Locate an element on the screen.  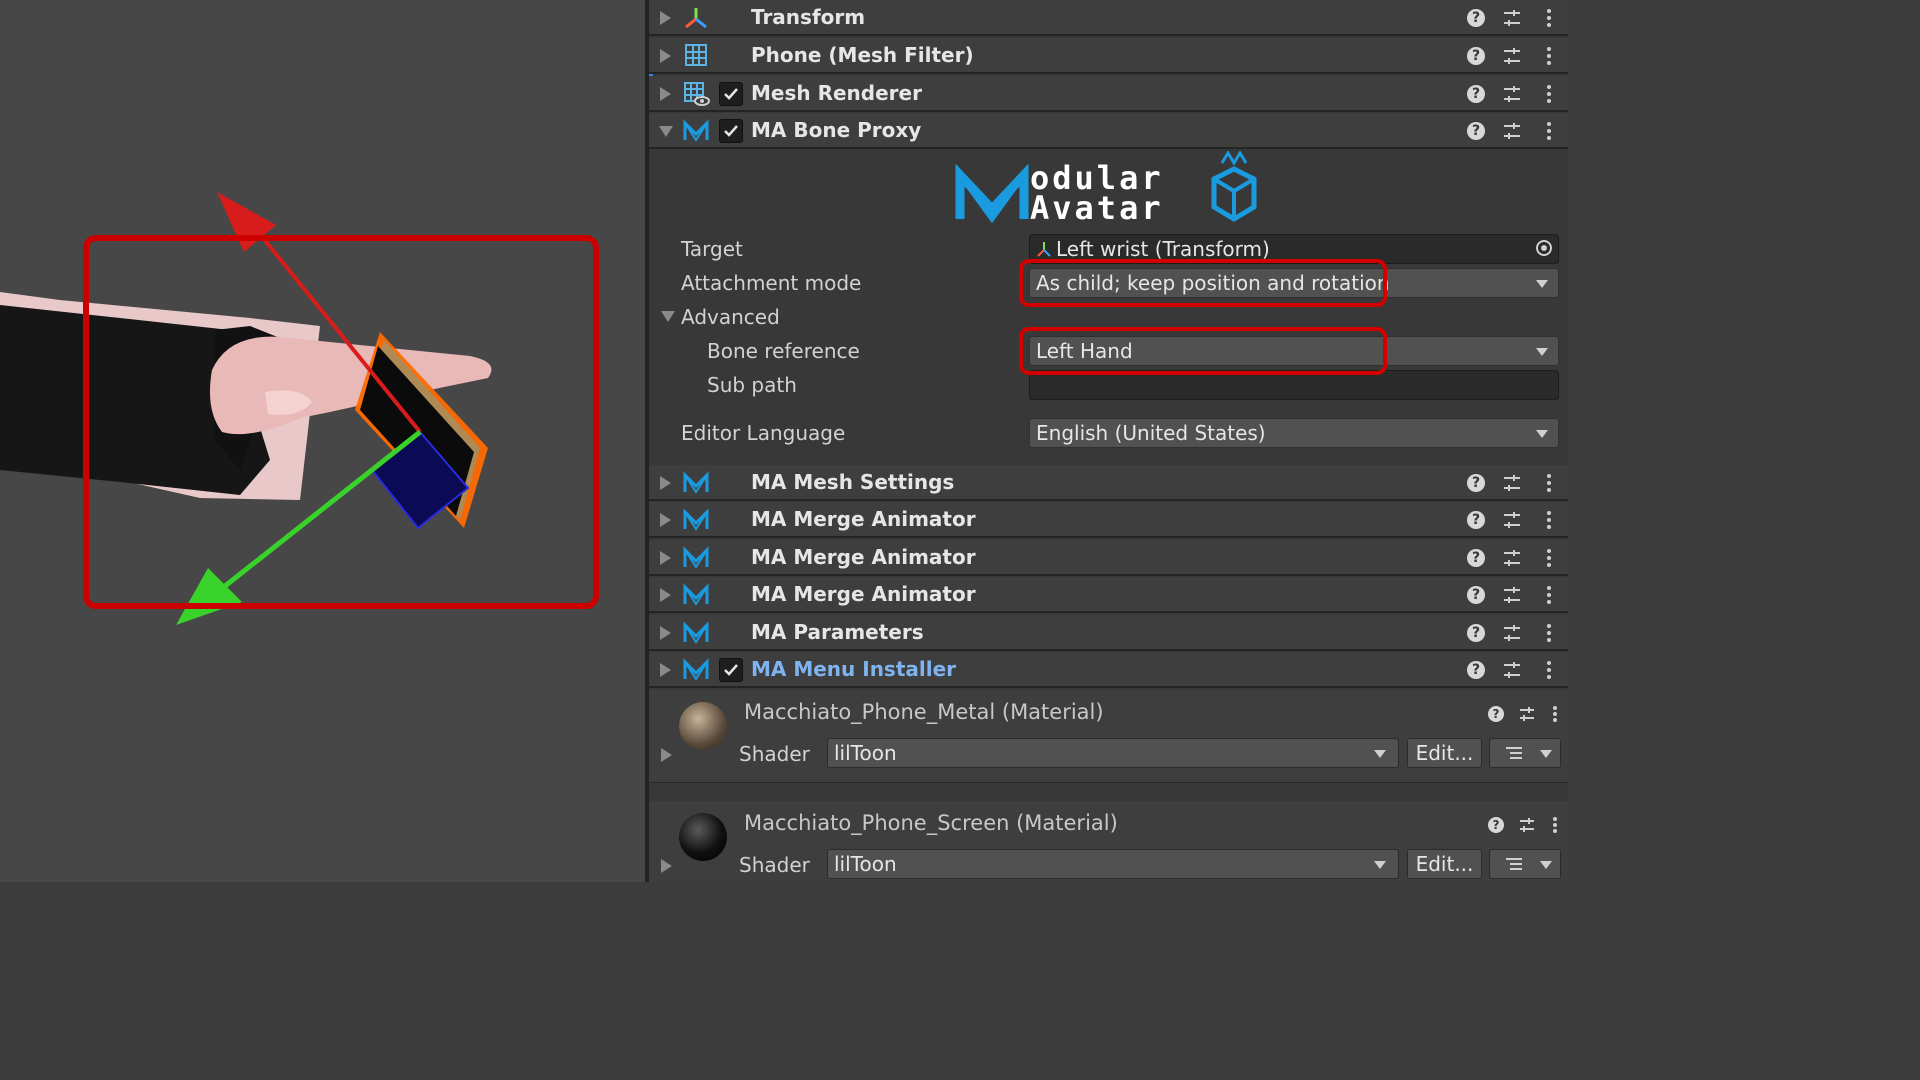
sub-path-label: Sub path is located at coordinates (752, 385).